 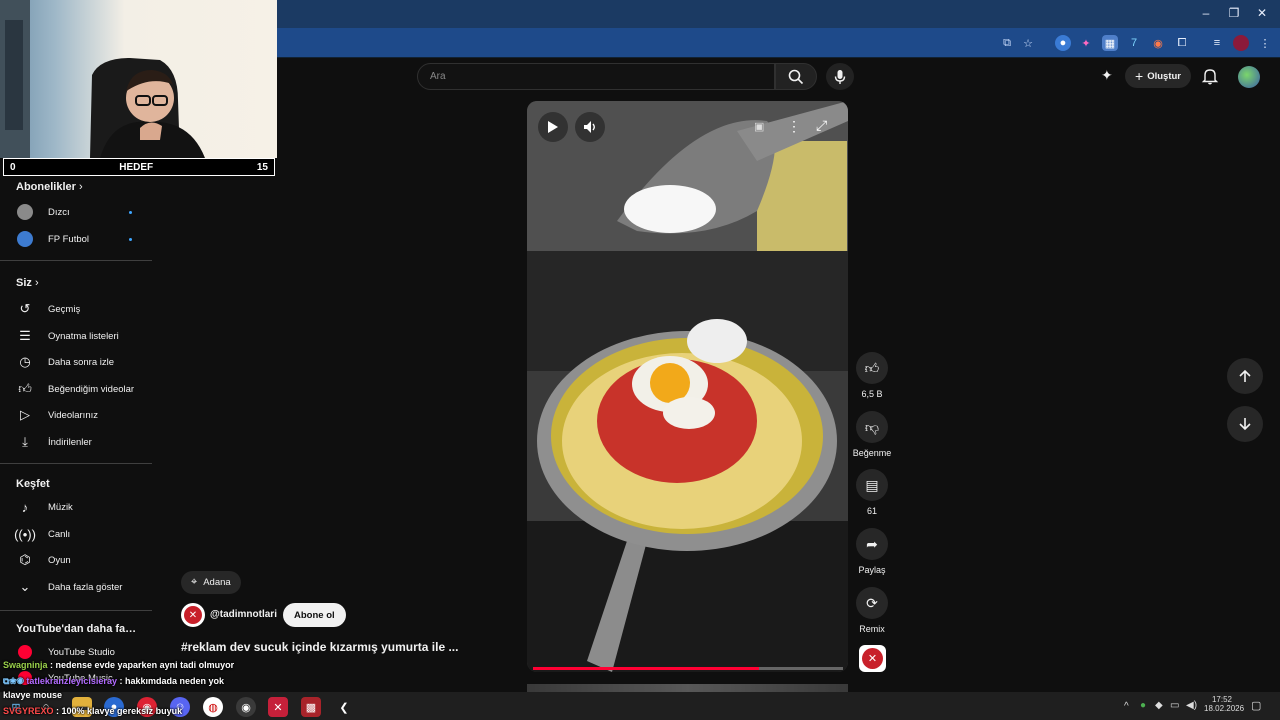 I want to click on gemini-sparkle-icon: ✦, so click(x=1107, y=75).